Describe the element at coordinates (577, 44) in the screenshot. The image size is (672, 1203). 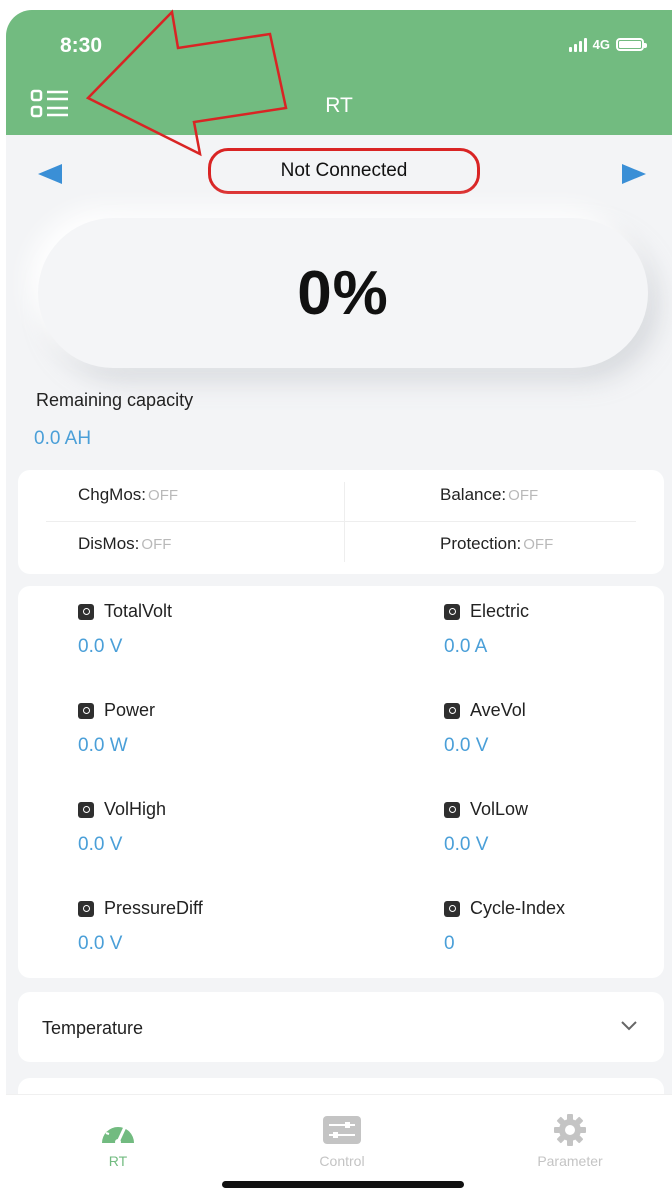
I see `signal-icon` at that location.